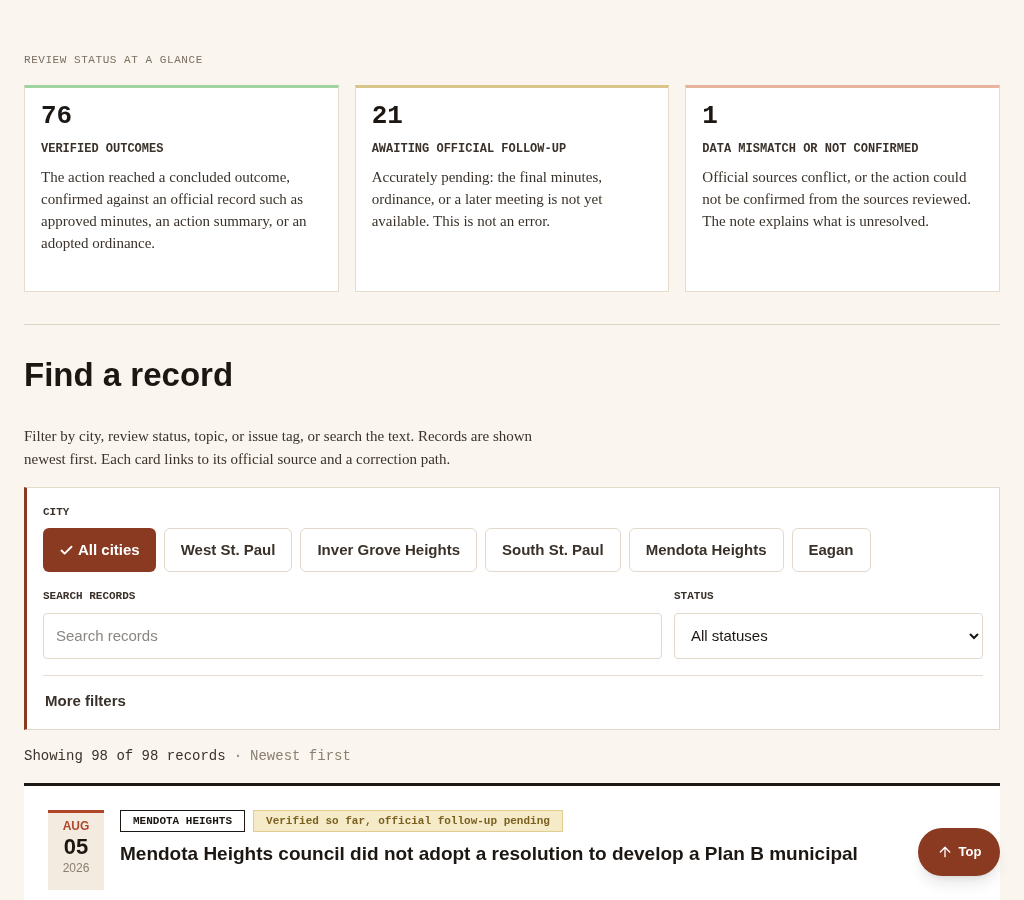 The height and width of the screenshot is (900, 1024). I want to click on more-filters-toggle: More filters, so click(85, 700).